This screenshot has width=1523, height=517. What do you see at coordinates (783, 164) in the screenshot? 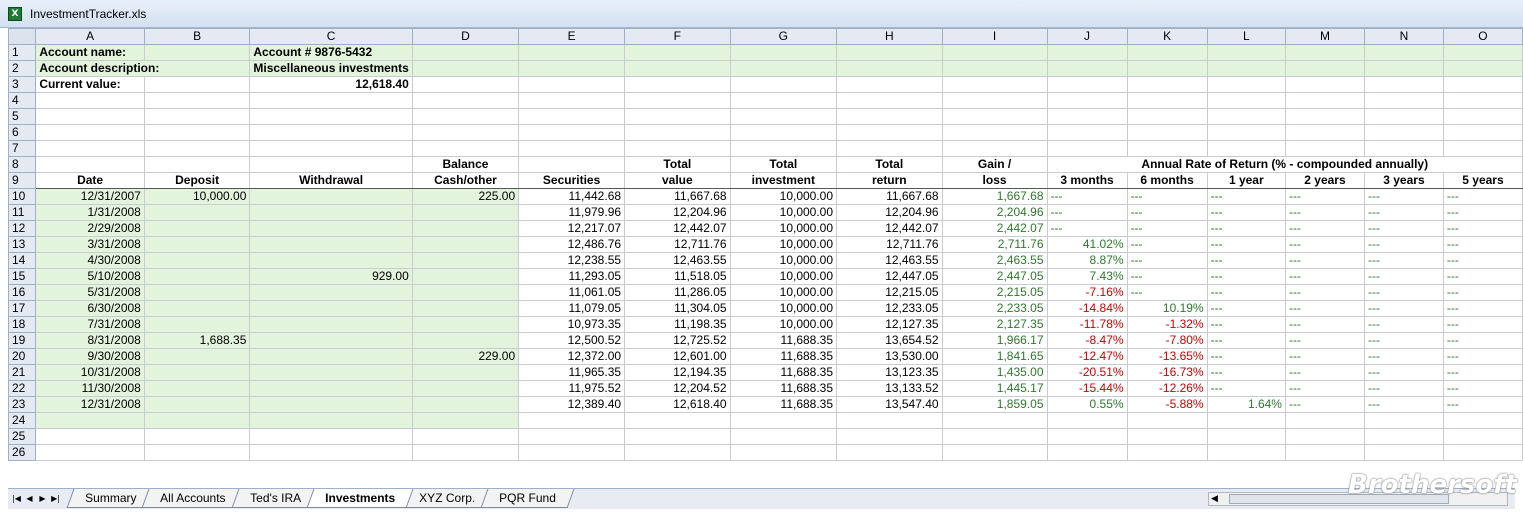
I see `total-investment-header: Total` at bounding box center [783, 164].